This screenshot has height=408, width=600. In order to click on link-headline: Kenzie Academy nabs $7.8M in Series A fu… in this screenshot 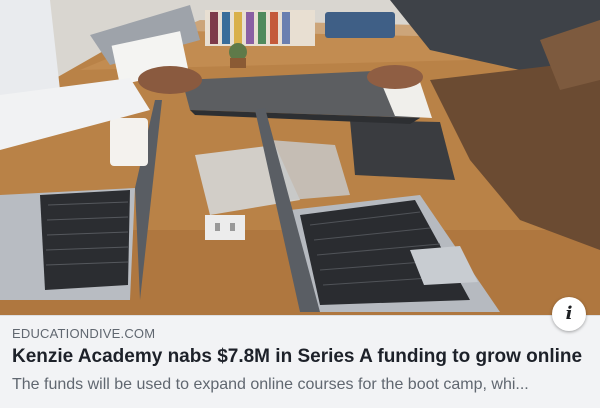, I will do `click(299, 357)`.